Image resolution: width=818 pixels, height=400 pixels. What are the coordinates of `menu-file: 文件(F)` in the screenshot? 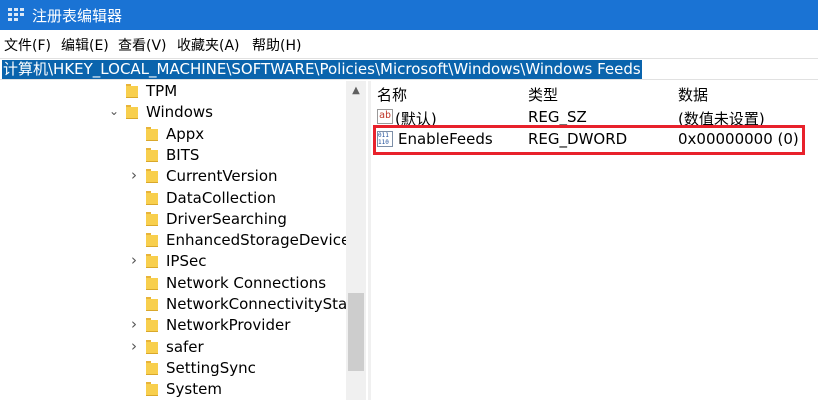 It's located at (27, 45).